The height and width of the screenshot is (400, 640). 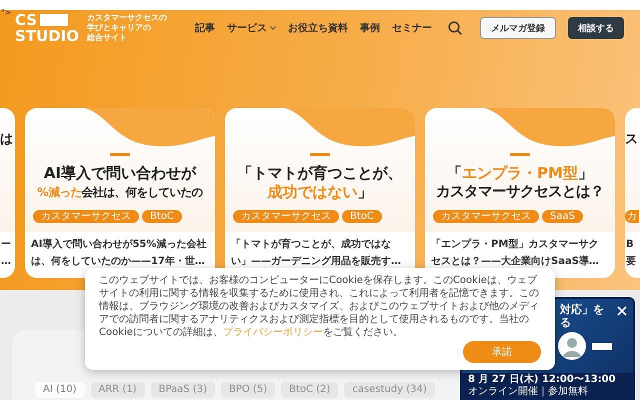 I want to click on logo-text: CS, so click(x=26, y=20).